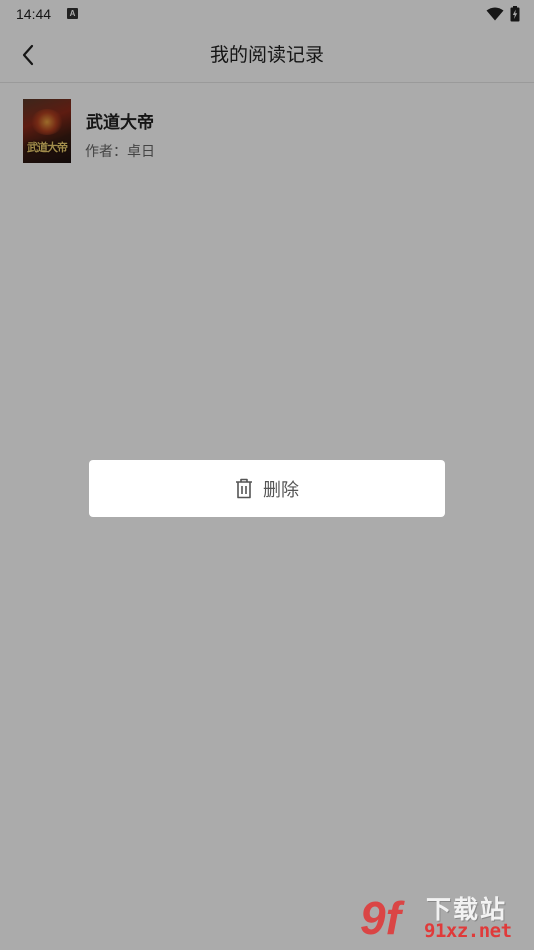  I want to click on watermark-logo: 9f, so click(380, 918).